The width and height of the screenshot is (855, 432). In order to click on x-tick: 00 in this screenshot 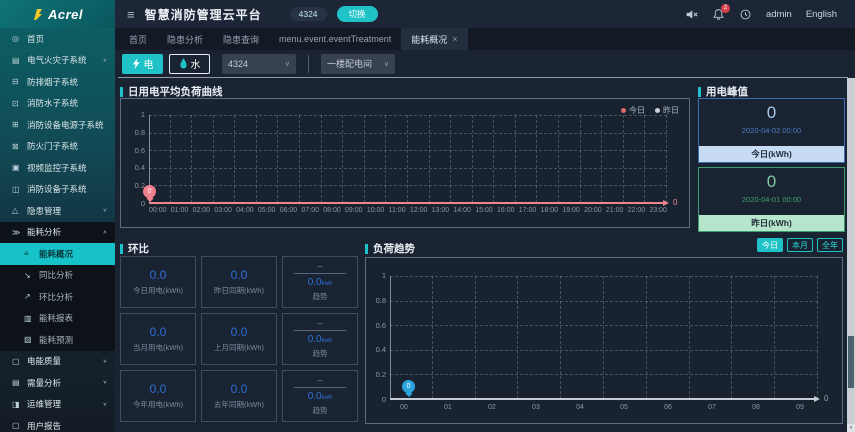, I will do `click(404, 407)`.